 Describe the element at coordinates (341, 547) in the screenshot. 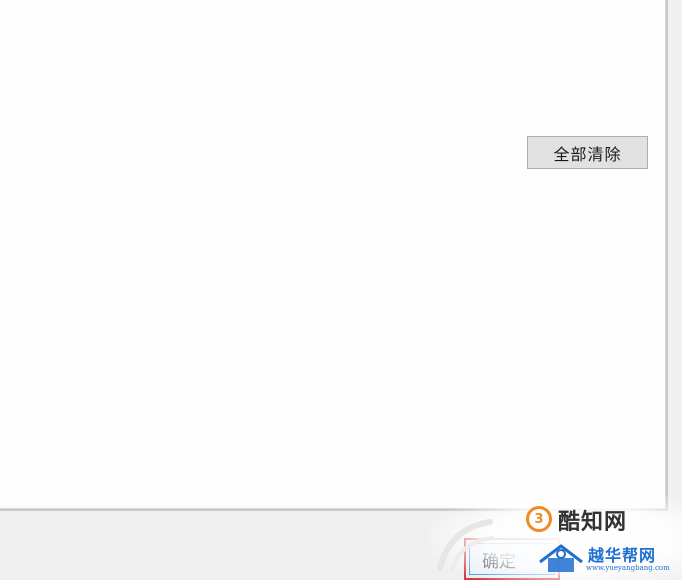

I see `dialog-footer` at that location.